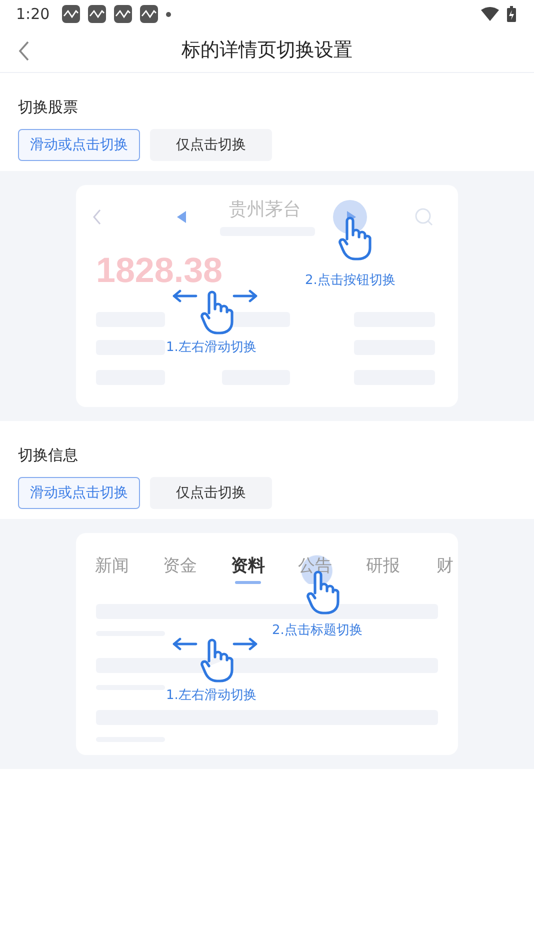 The height and width of the screenshot is (950, 534). What do you see at coordinates (350, 280) in the screenshot?
I see `tap-hint: 2.点击按钮切换` at bounding box center [350, 280].